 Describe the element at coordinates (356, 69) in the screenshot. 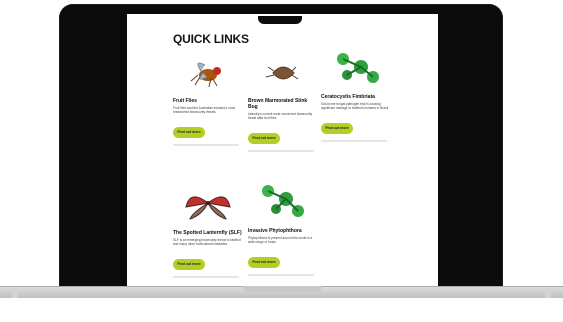

I see `ceratocystis-icon` at that location.